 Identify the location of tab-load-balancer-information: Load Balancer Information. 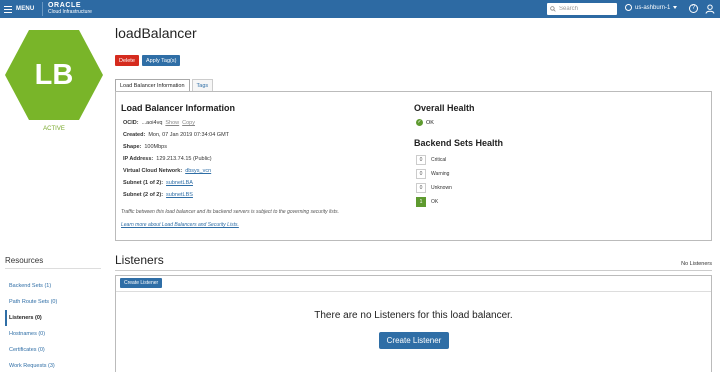
(152, 85).